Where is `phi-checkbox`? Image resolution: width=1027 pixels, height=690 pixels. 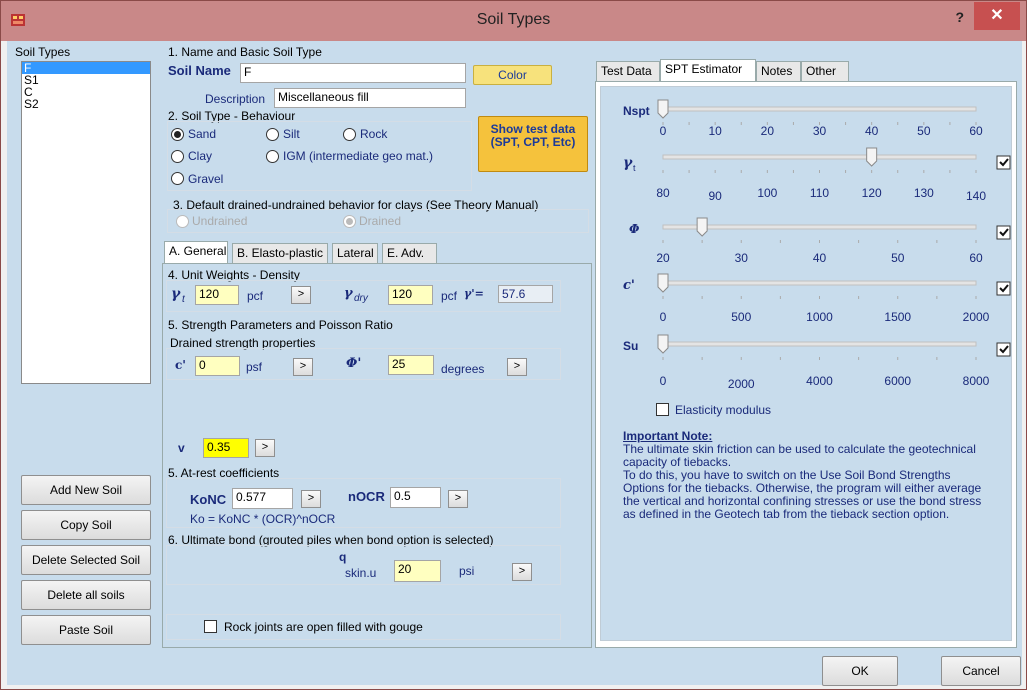
phi-checkbox is located at coordinates (1003, 232).